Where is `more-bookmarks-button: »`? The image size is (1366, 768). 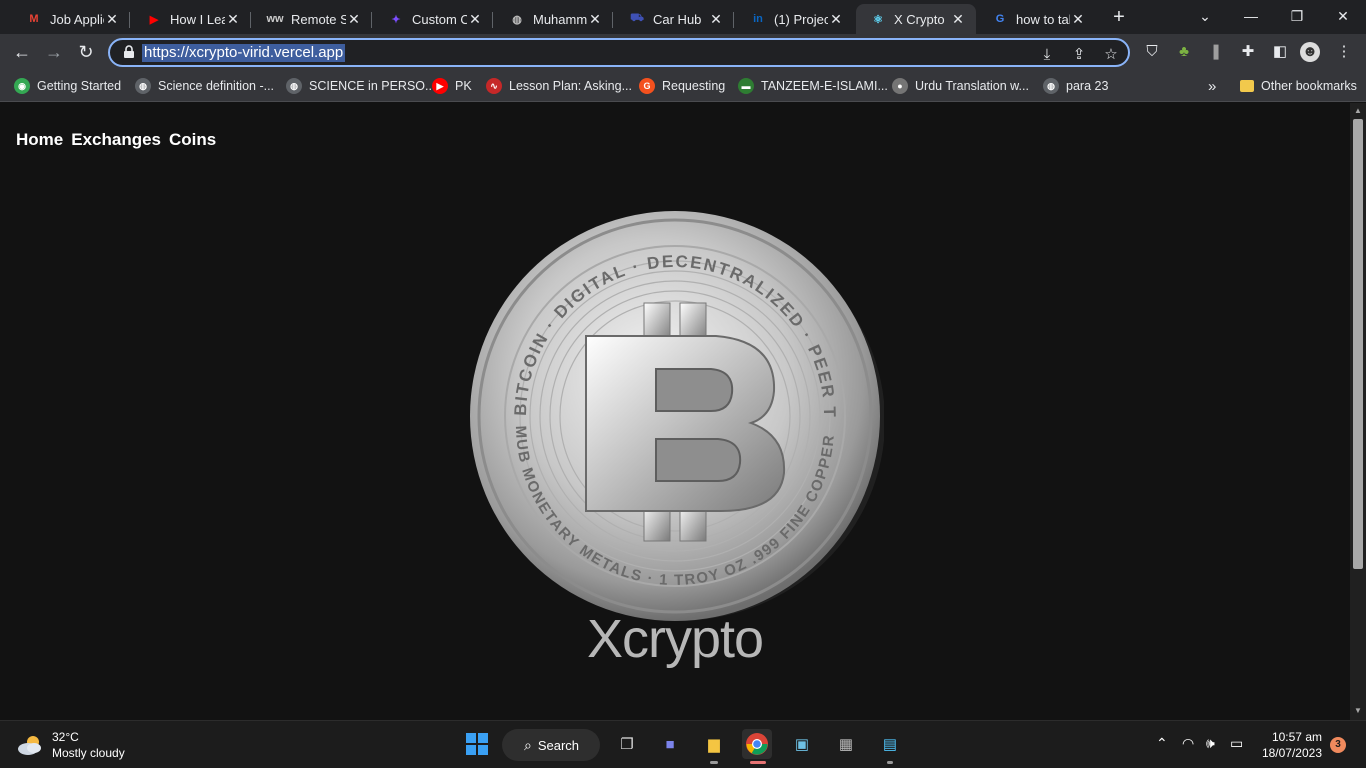
more-bookmarks-button: » is located at coordinates (1212, 86).